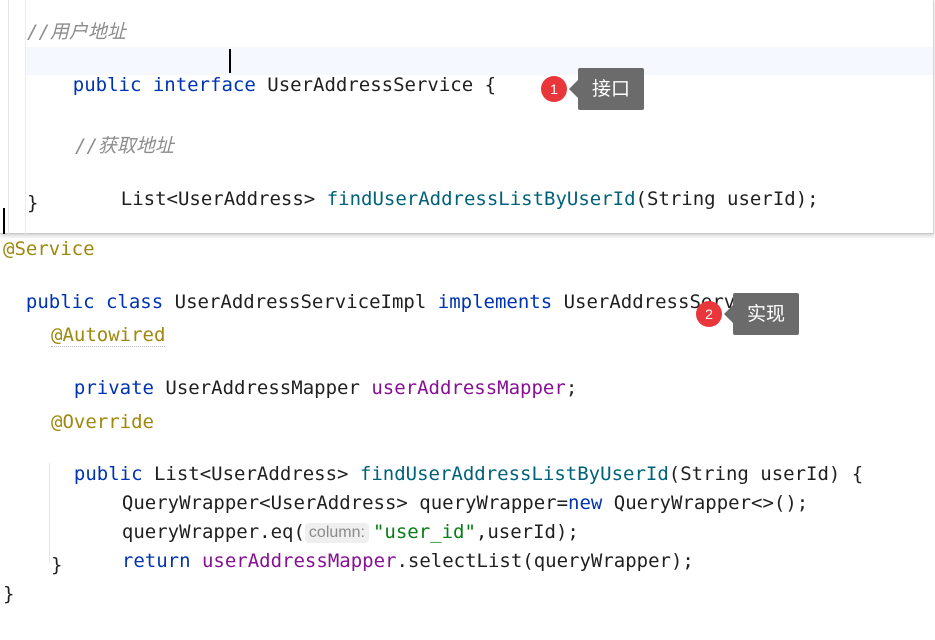 The width and height of the screenshot is (935, 640). Describe the element at coordinates (33, 203) in the screenshot. I see `close-brace: }` at that location.